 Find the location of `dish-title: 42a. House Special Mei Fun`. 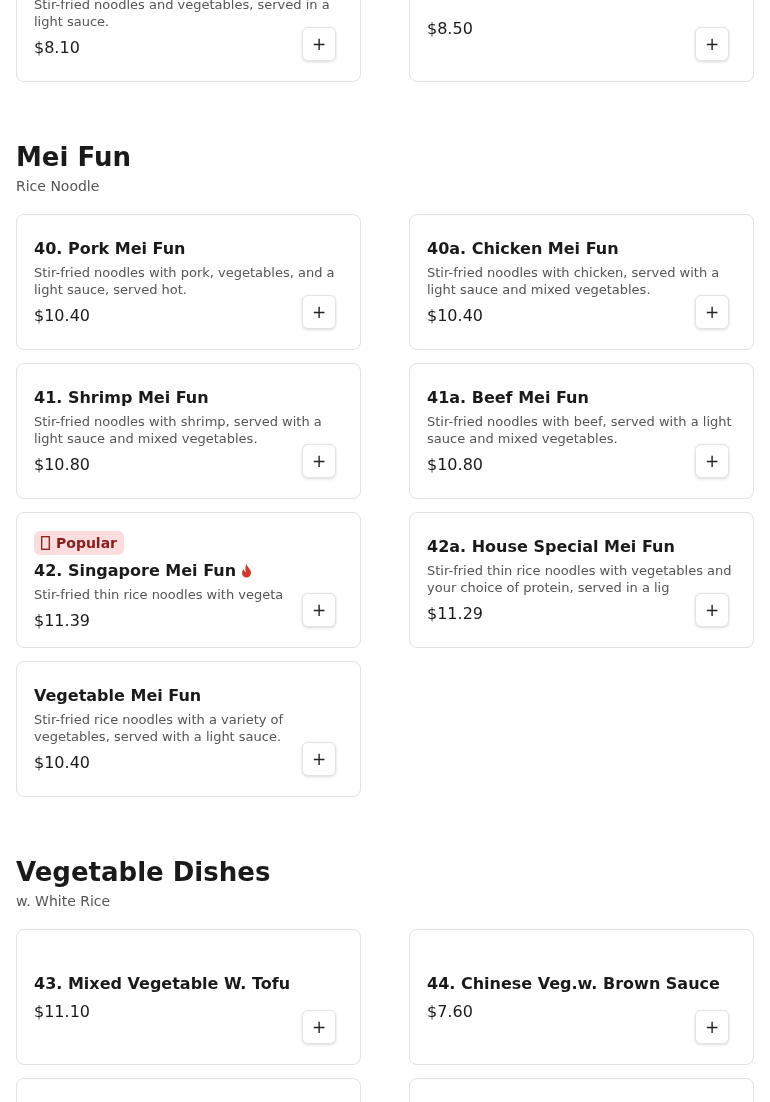

dish-title: 42a. House Special Mei Fun is located at coordinates (551, 547).